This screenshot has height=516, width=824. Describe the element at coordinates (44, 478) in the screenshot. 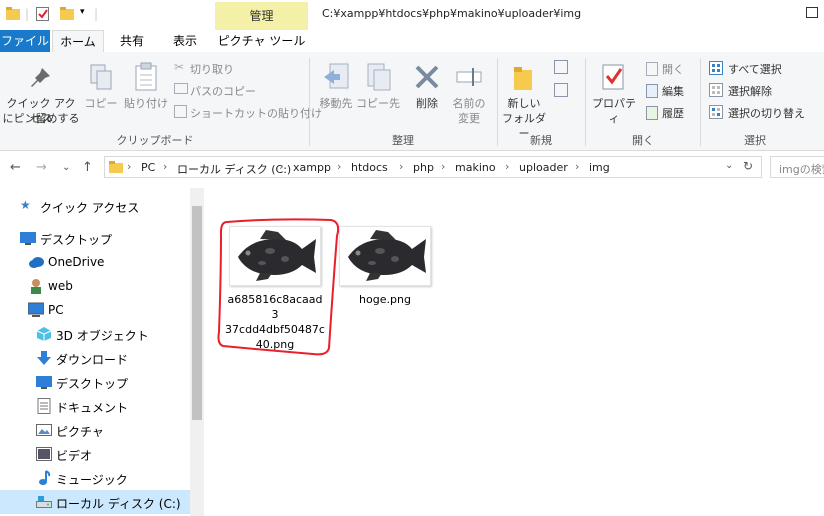

I see `music-icon` at that location.